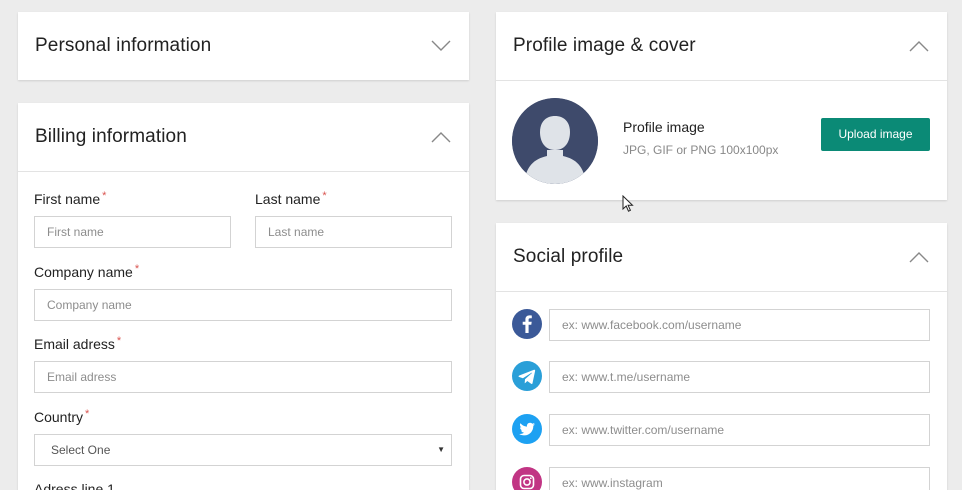 This screenshot has height=490, width=962. I want to click on telegram-url-input: ex: www.t.me/username, so click(739, 377).